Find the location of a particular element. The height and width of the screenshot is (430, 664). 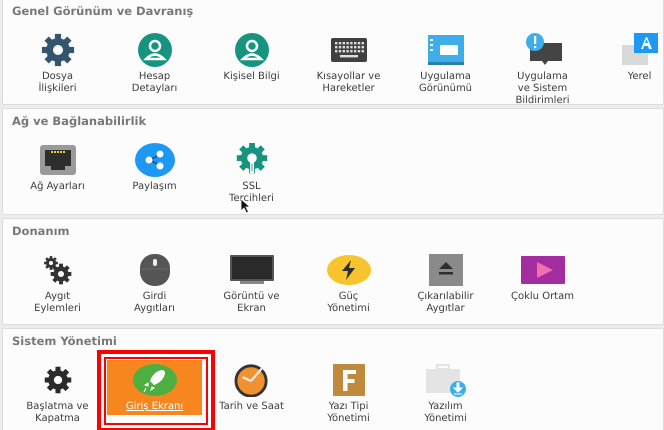

section-title: Genel Görünüm ve Davranış is located at coordinates (103, 11).